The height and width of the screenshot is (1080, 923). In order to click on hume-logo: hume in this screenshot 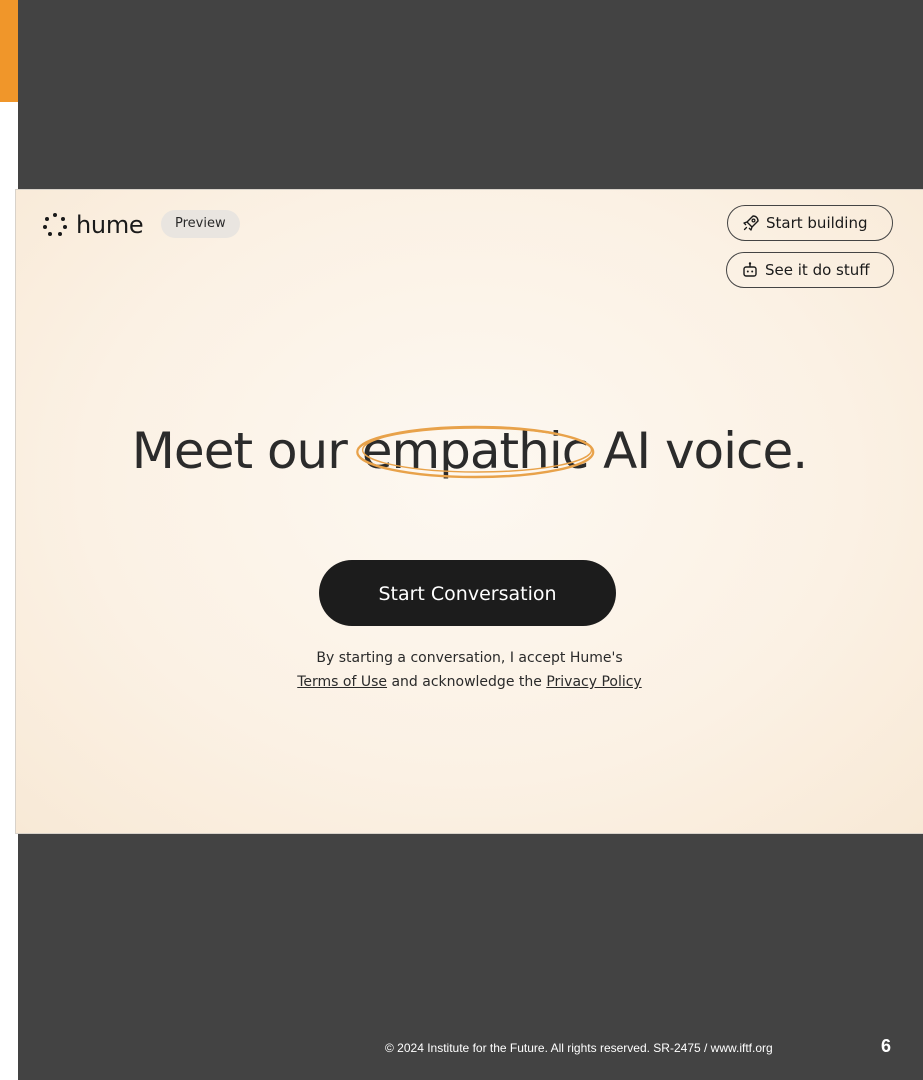, I will do `click(93, 225)`.